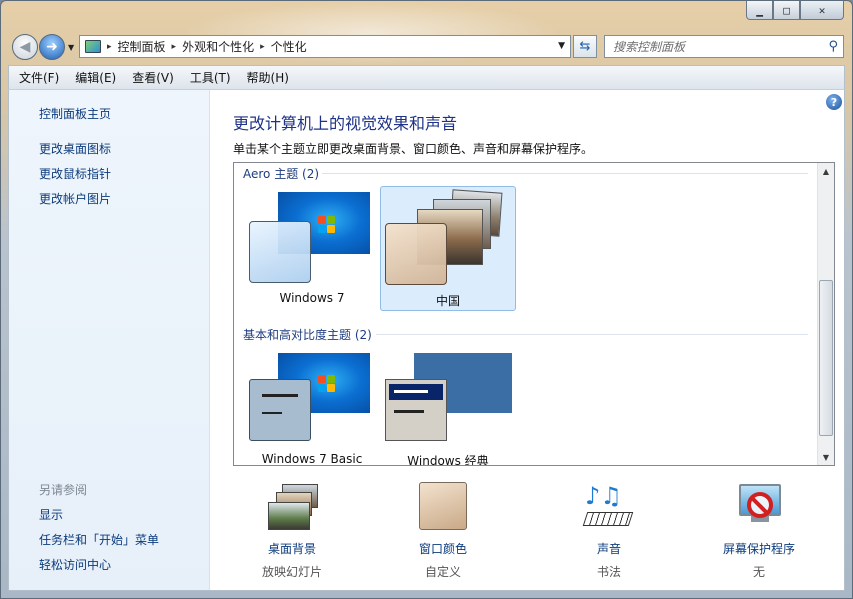 This screenshot has height=599, width=853. I want to click on forward-arrow-icon: ➜, so click(52, 47).